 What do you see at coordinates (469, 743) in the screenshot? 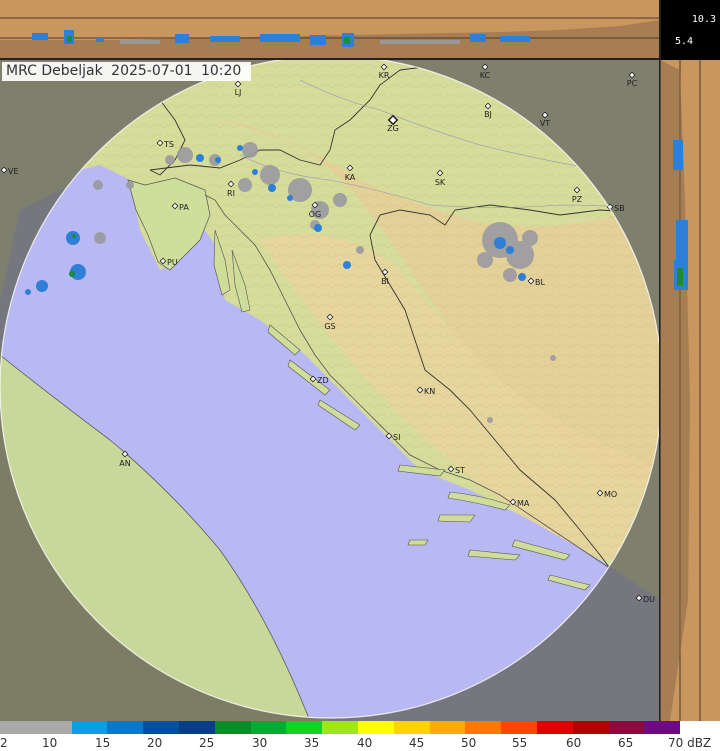
I see `legend-tick: 50` at bounding box center [469, 743].